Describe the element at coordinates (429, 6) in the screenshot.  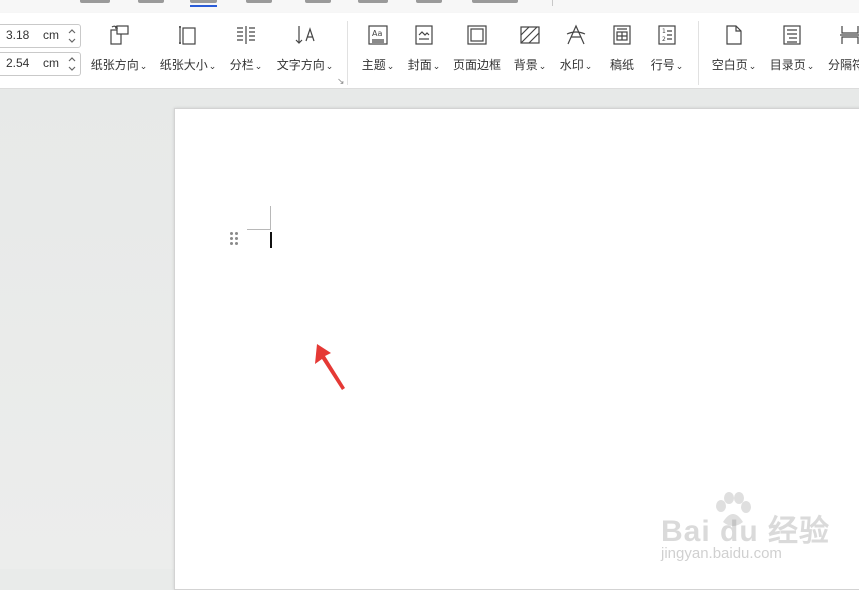
I see `menu-tab-strip` at that location.